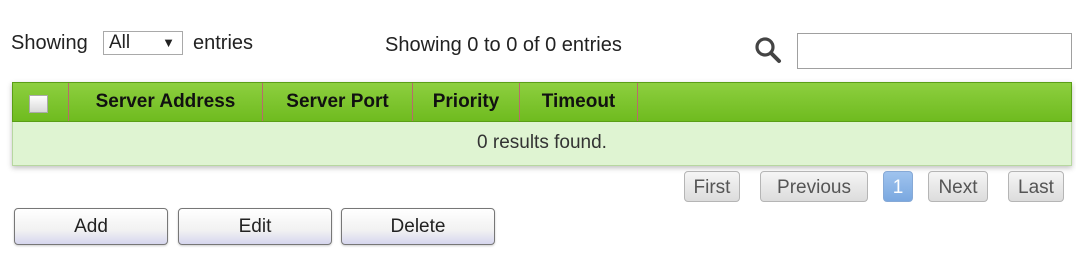 The width and height of the screenshot is (1076, 254). I want to click on entries-select: All ▼, so click(143, 43).